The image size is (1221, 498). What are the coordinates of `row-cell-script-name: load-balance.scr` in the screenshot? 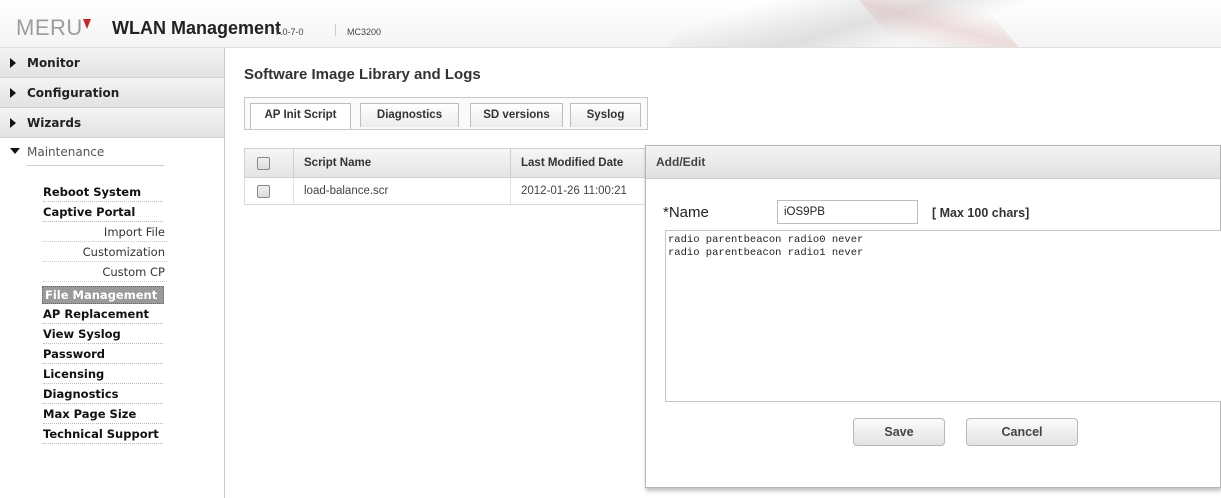 It's located at (401, 191).